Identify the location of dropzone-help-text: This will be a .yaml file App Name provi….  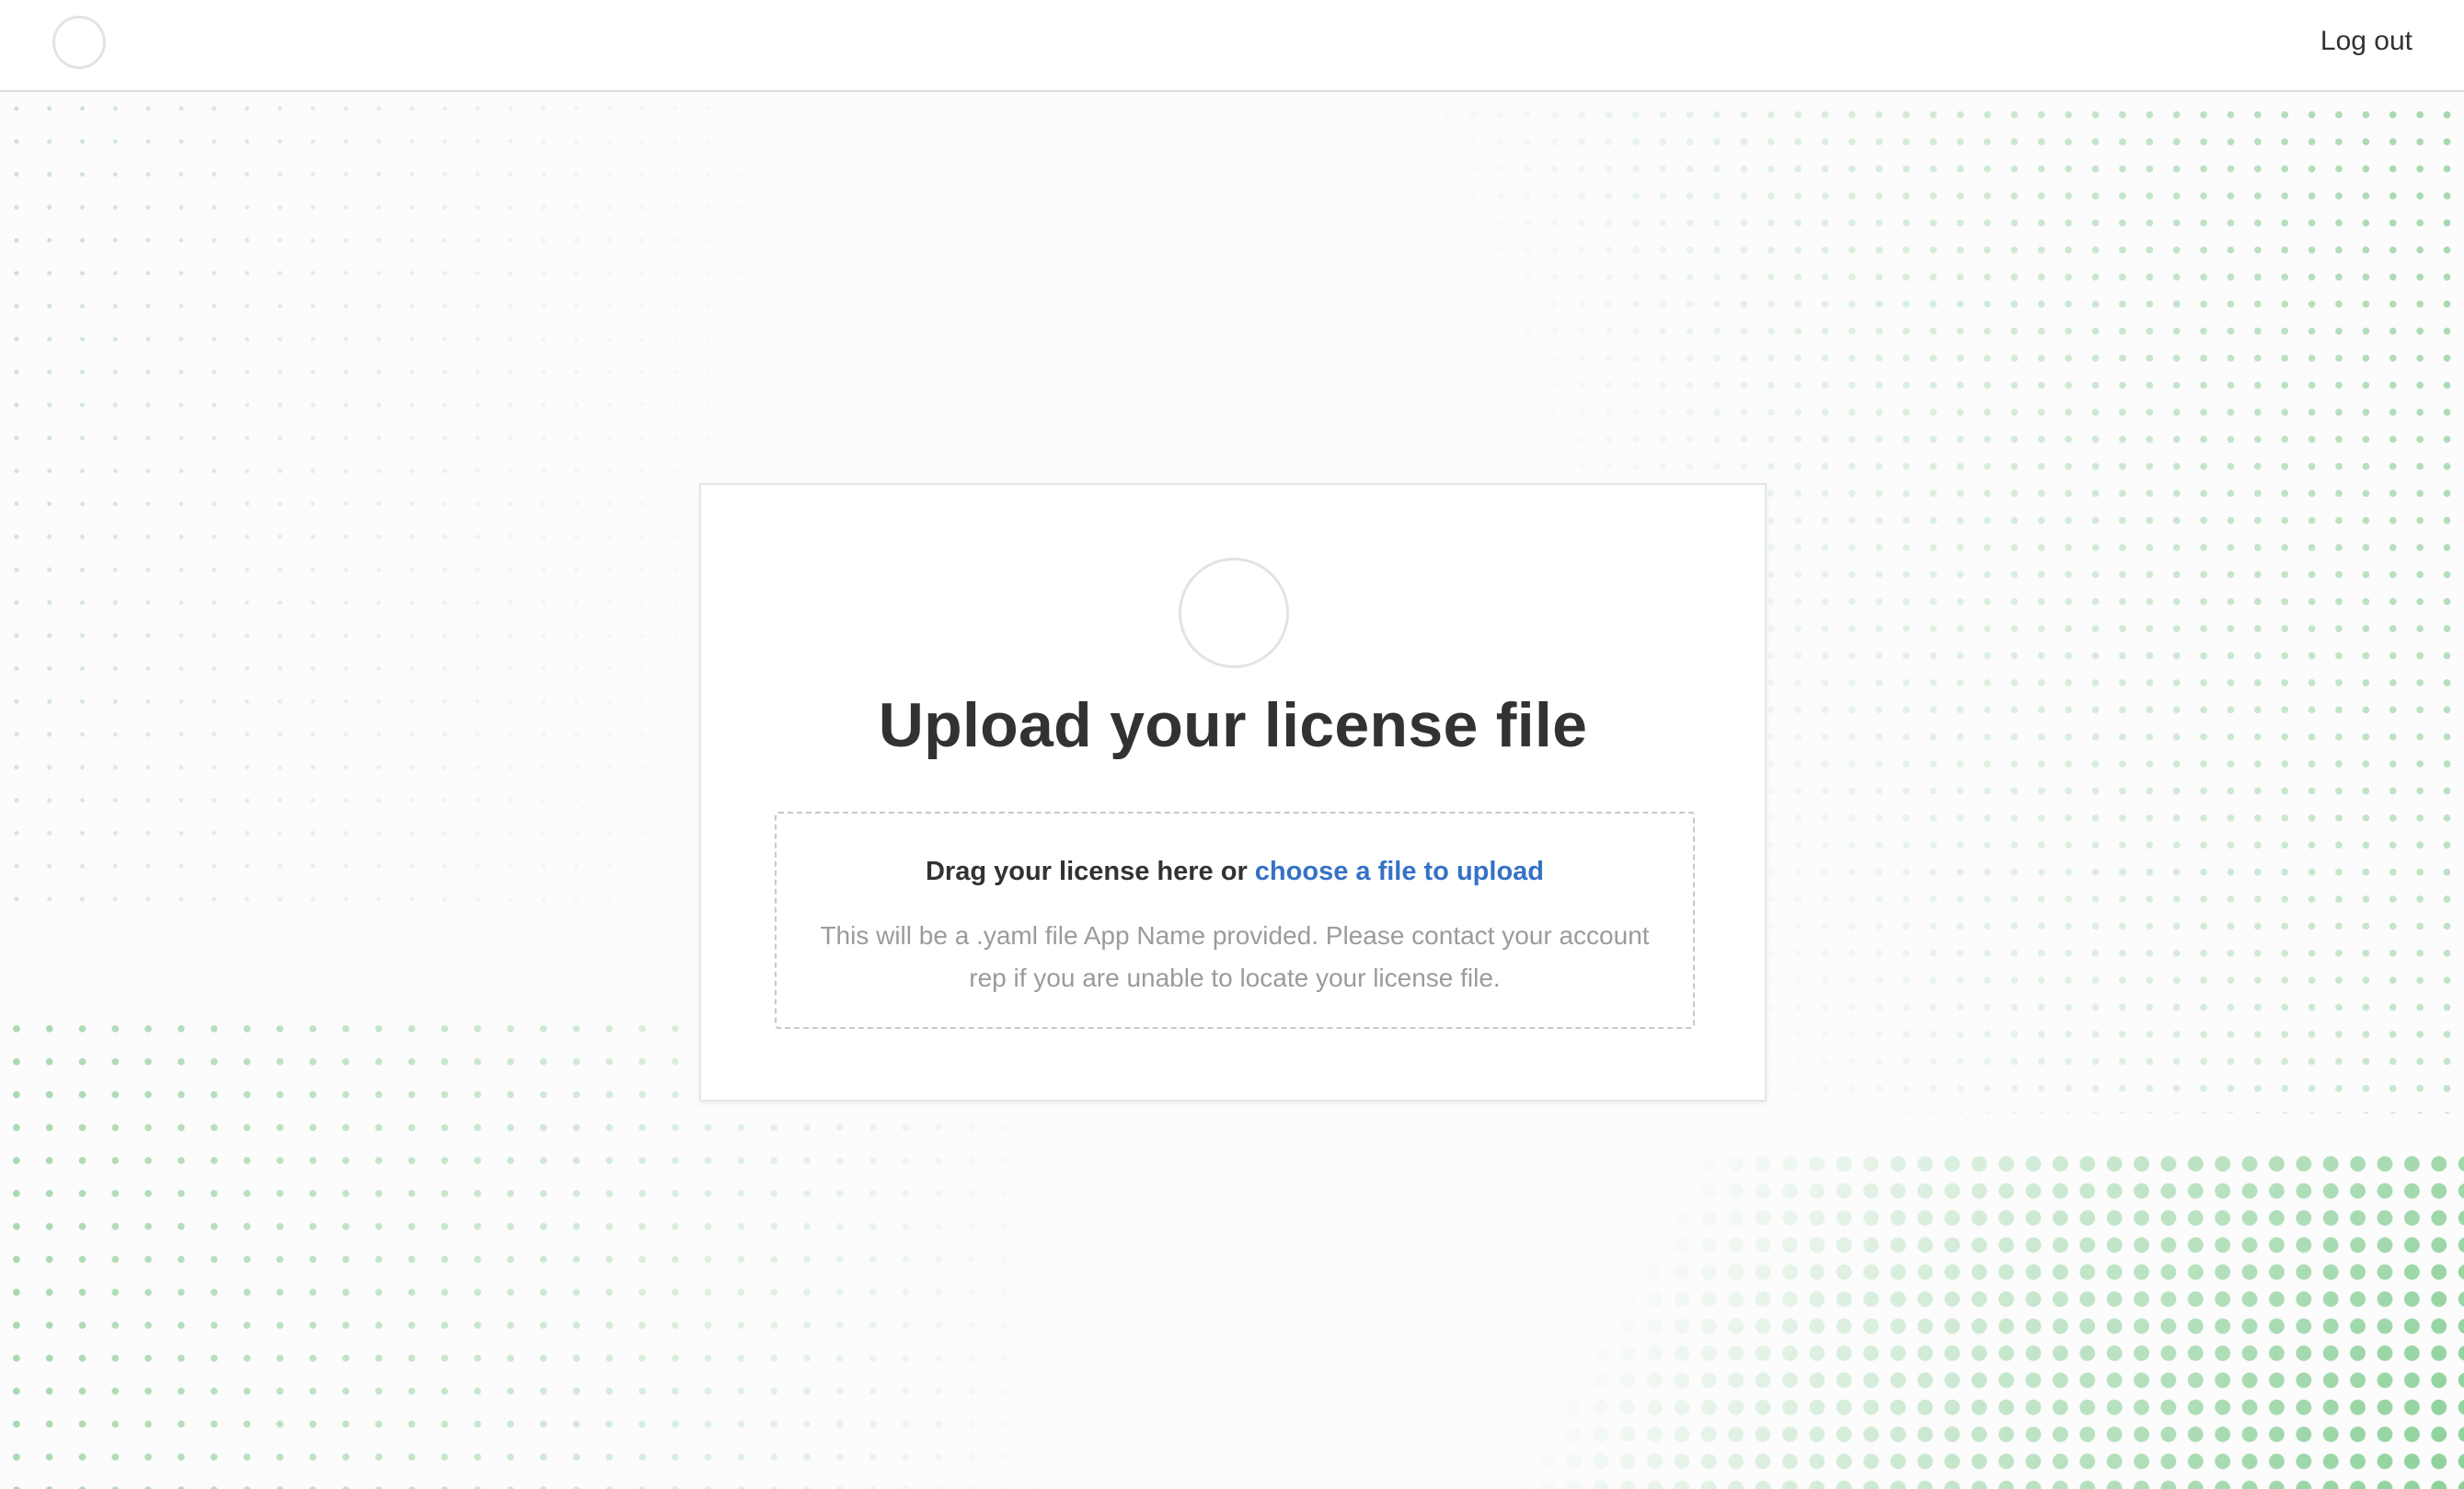
(1235, 956).